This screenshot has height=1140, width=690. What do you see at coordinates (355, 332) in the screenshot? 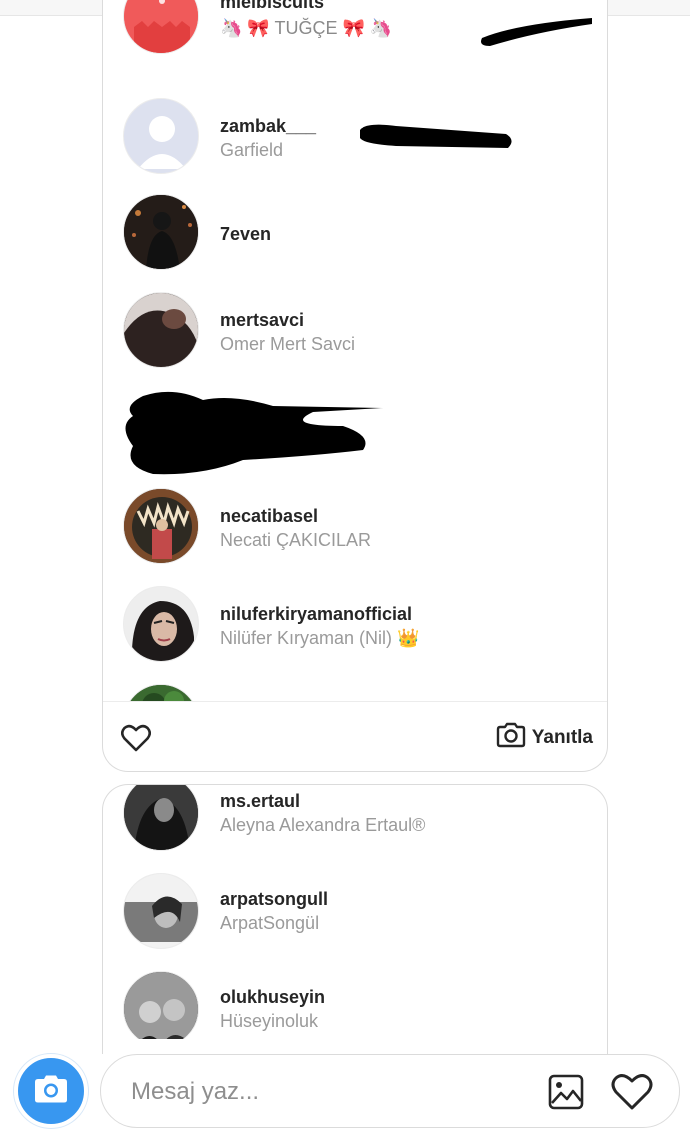
I see `list-item: mertsavci Omer Mert Savci` at bounding box center [355, 332].